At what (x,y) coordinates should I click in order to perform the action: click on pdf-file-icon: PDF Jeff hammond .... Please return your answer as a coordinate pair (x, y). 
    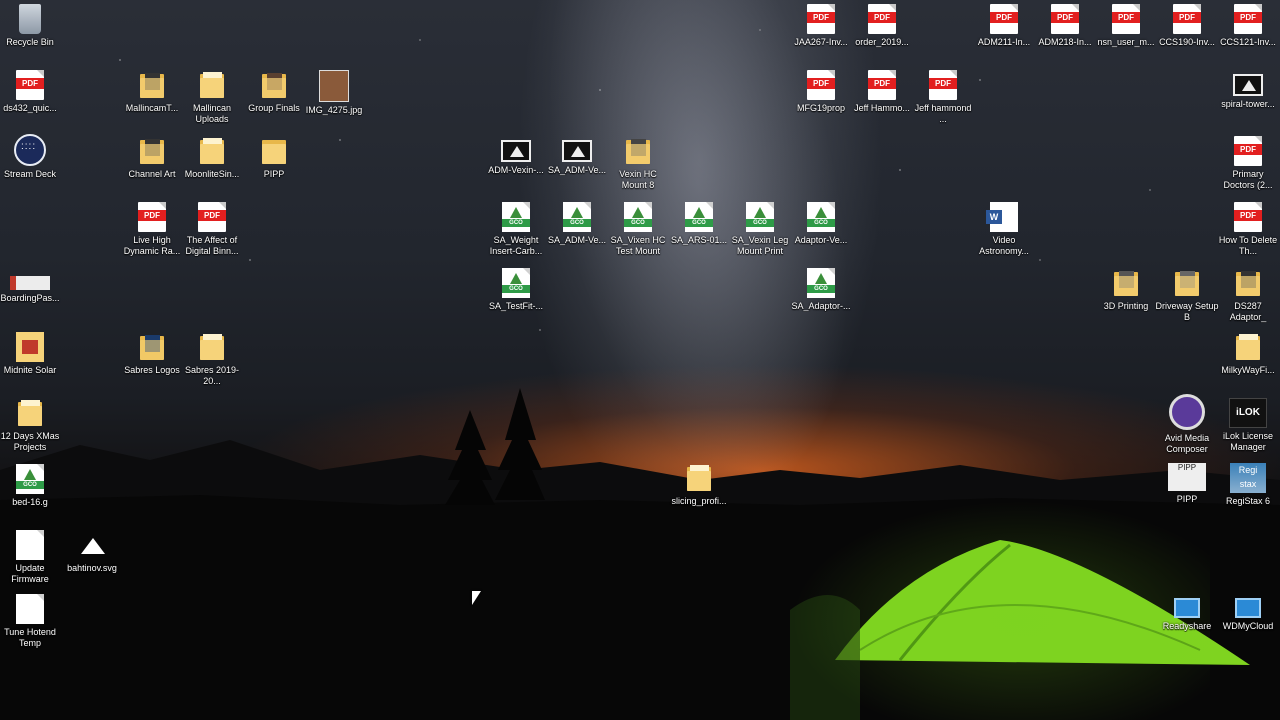
    Looking at the image, I should click on (943, 97).